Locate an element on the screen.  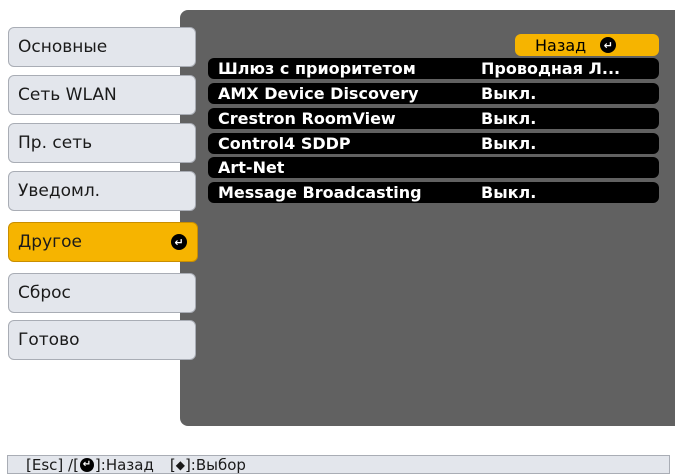
back-button: Назад ↵ is located at coordinates (587, 45).